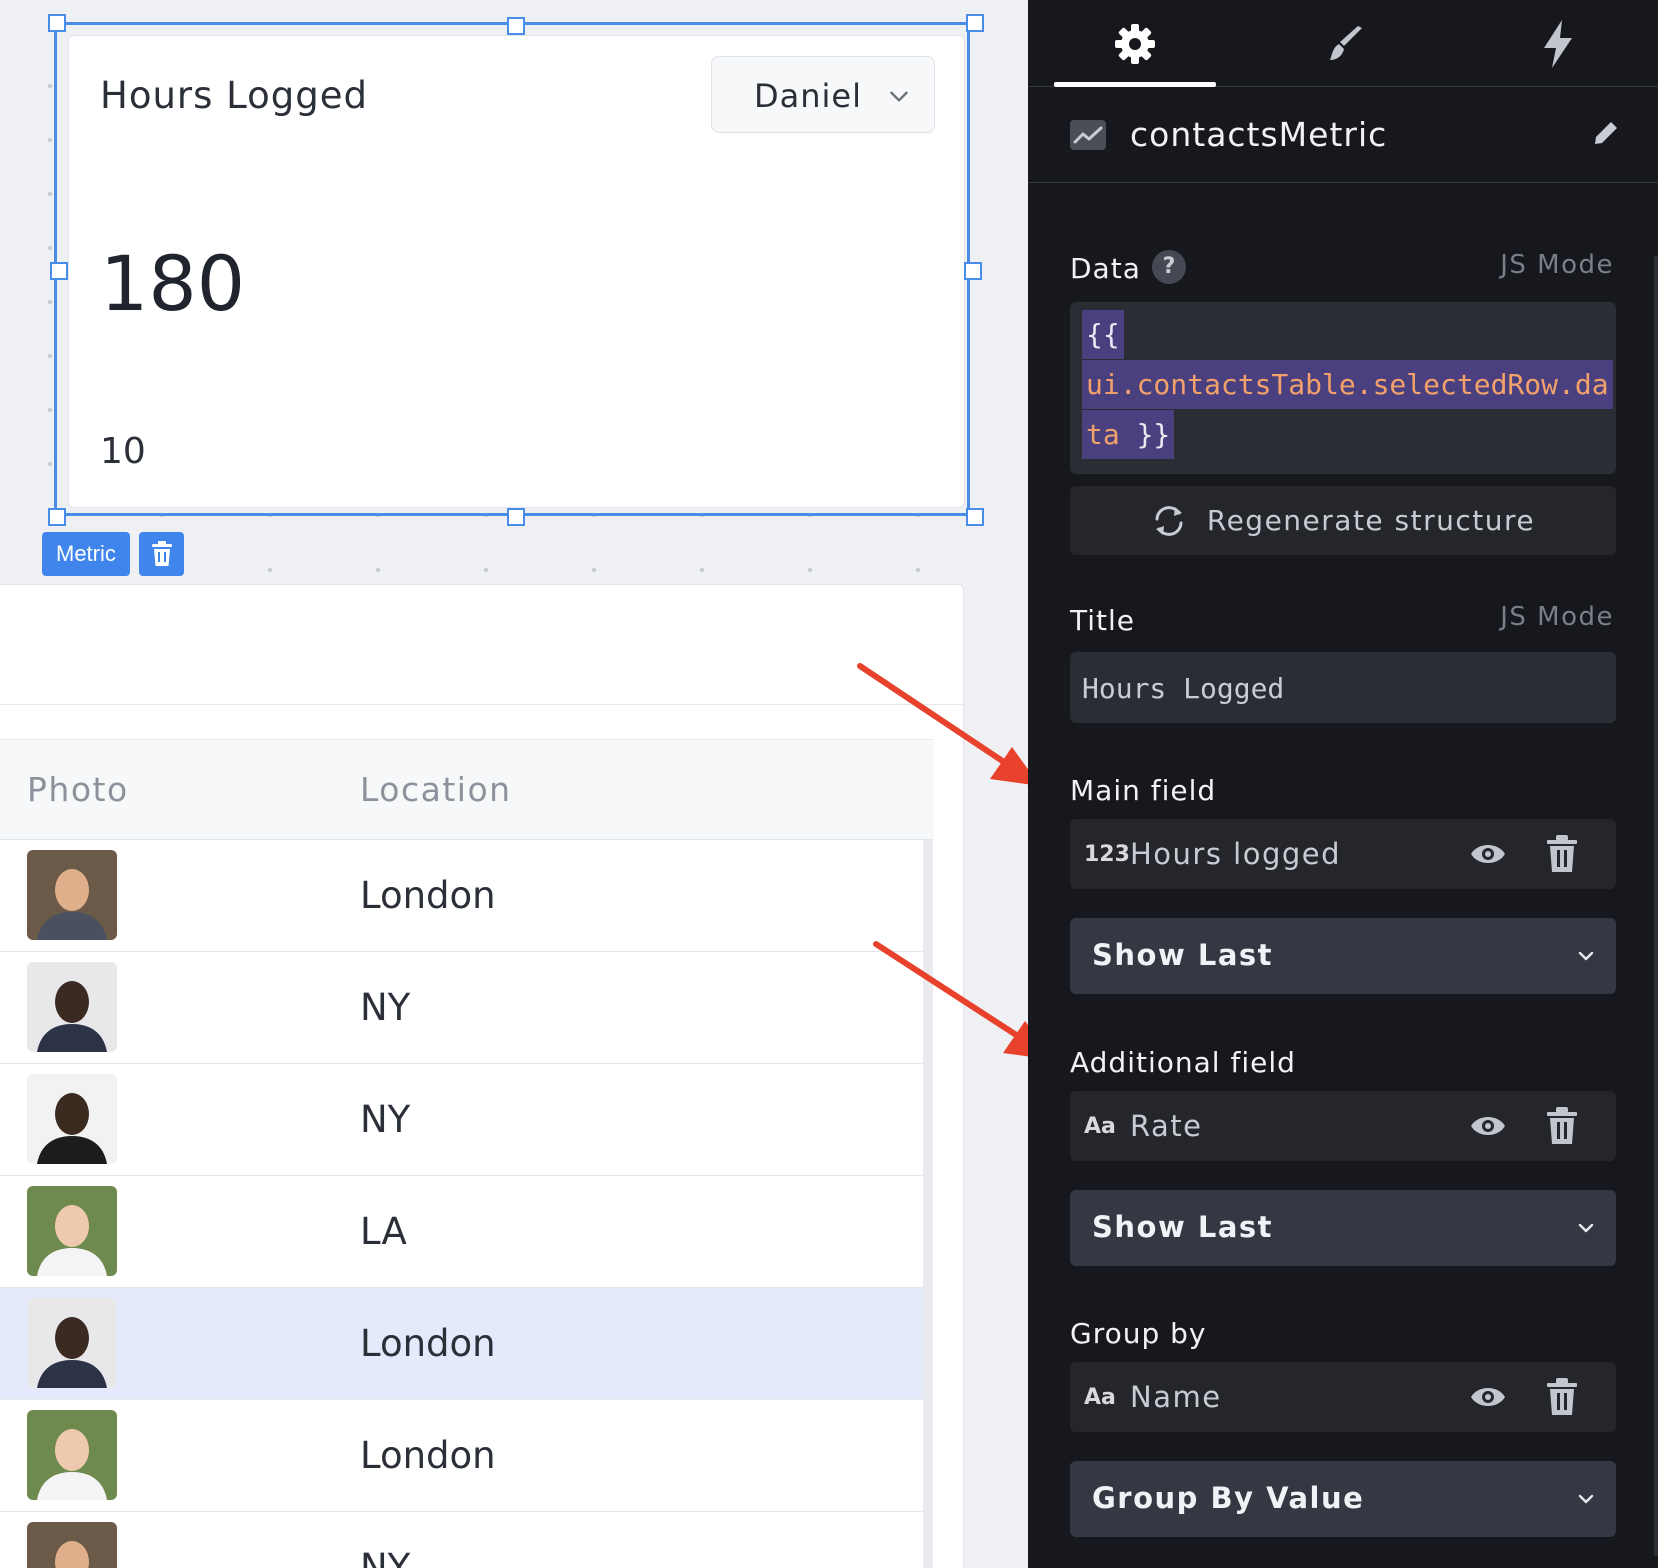  I want to click on main-field-aggregate-select: Show Last, so click(1343, 956).